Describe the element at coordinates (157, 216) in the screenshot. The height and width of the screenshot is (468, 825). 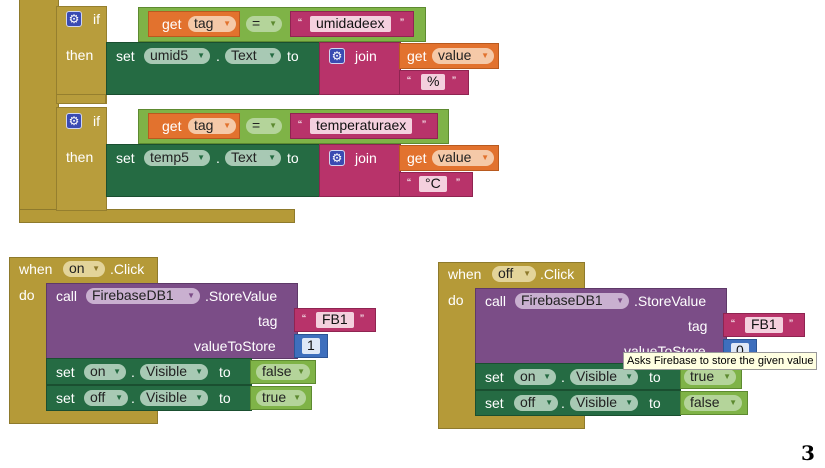
I see `event-block-top-bottom-bar` at that location.